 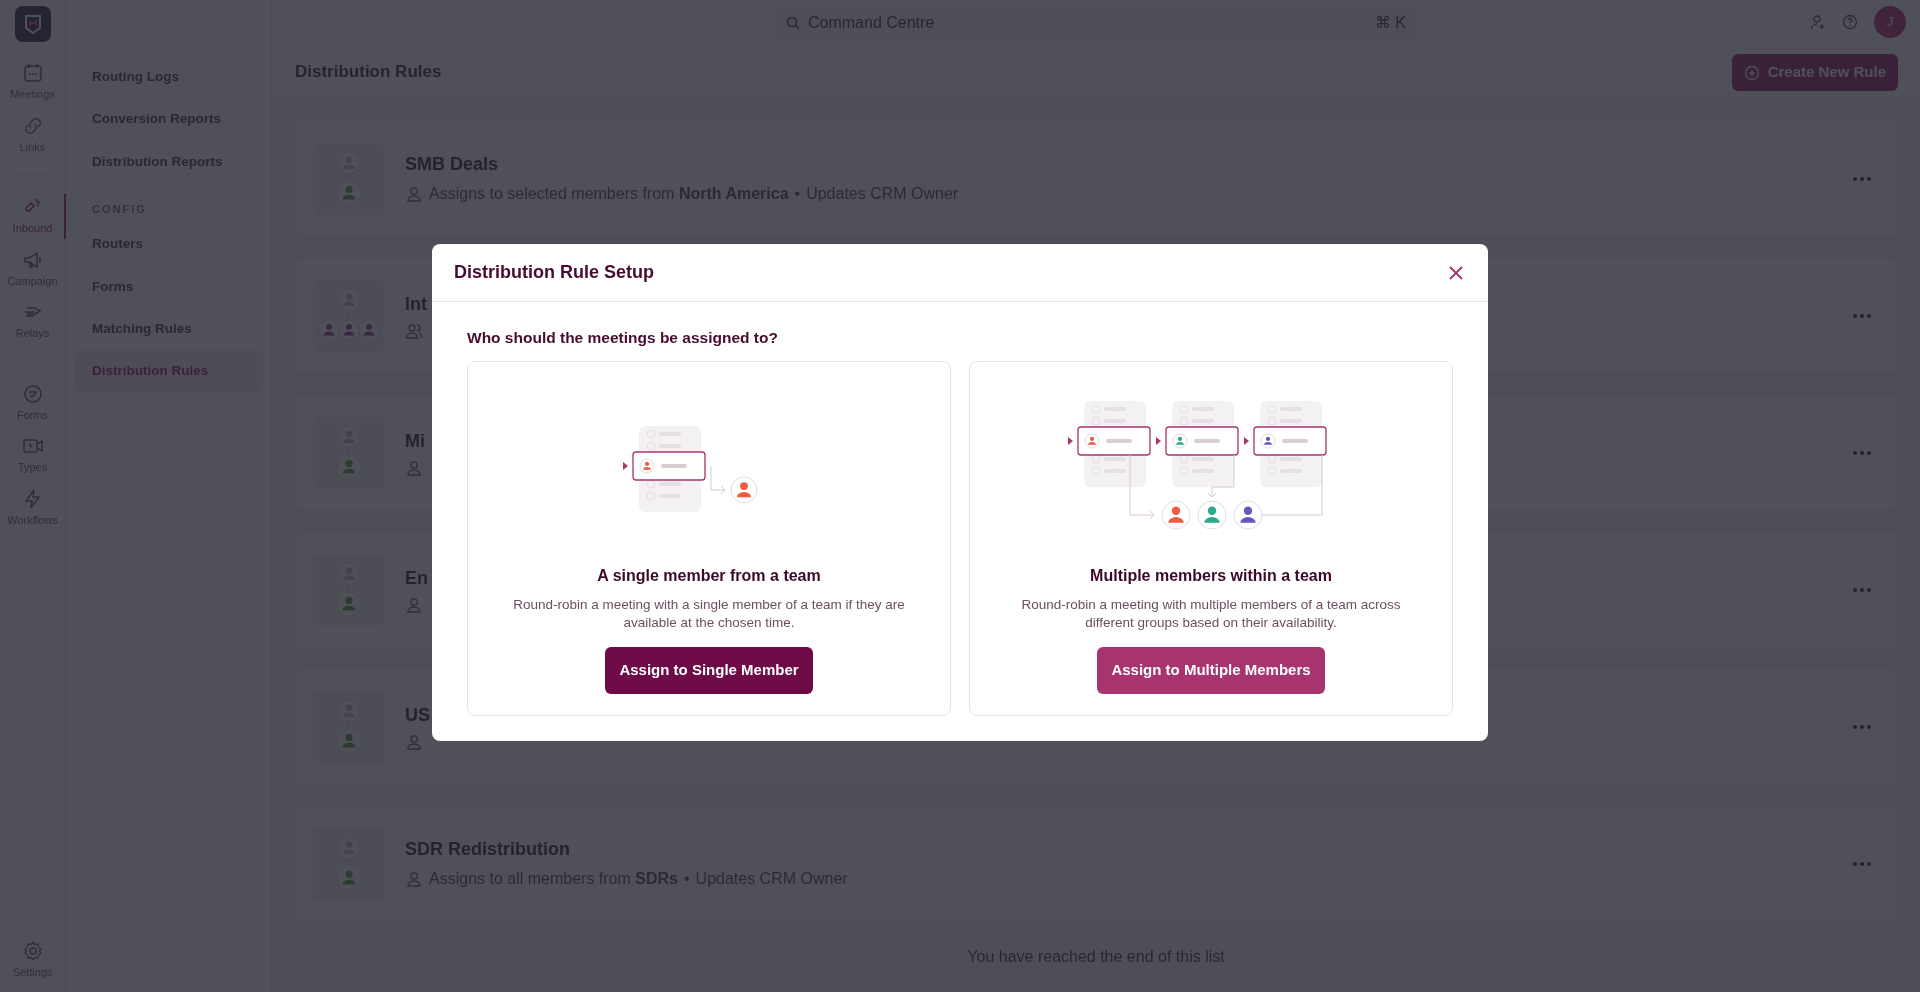 What do you see at coordinates (1211, 575) in the screenshot?
I see `option-title: Multiple members within a team` at bounding box center [1211, 575].